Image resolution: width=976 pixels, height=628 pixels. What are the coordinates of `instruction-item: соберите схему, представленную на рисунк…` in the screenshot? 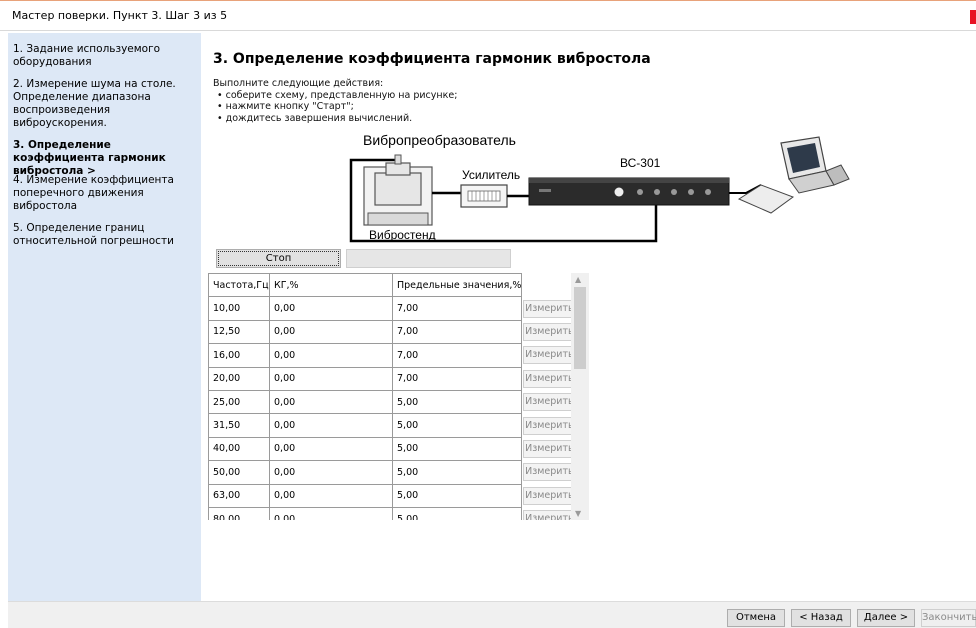 It's located at (335, 96).